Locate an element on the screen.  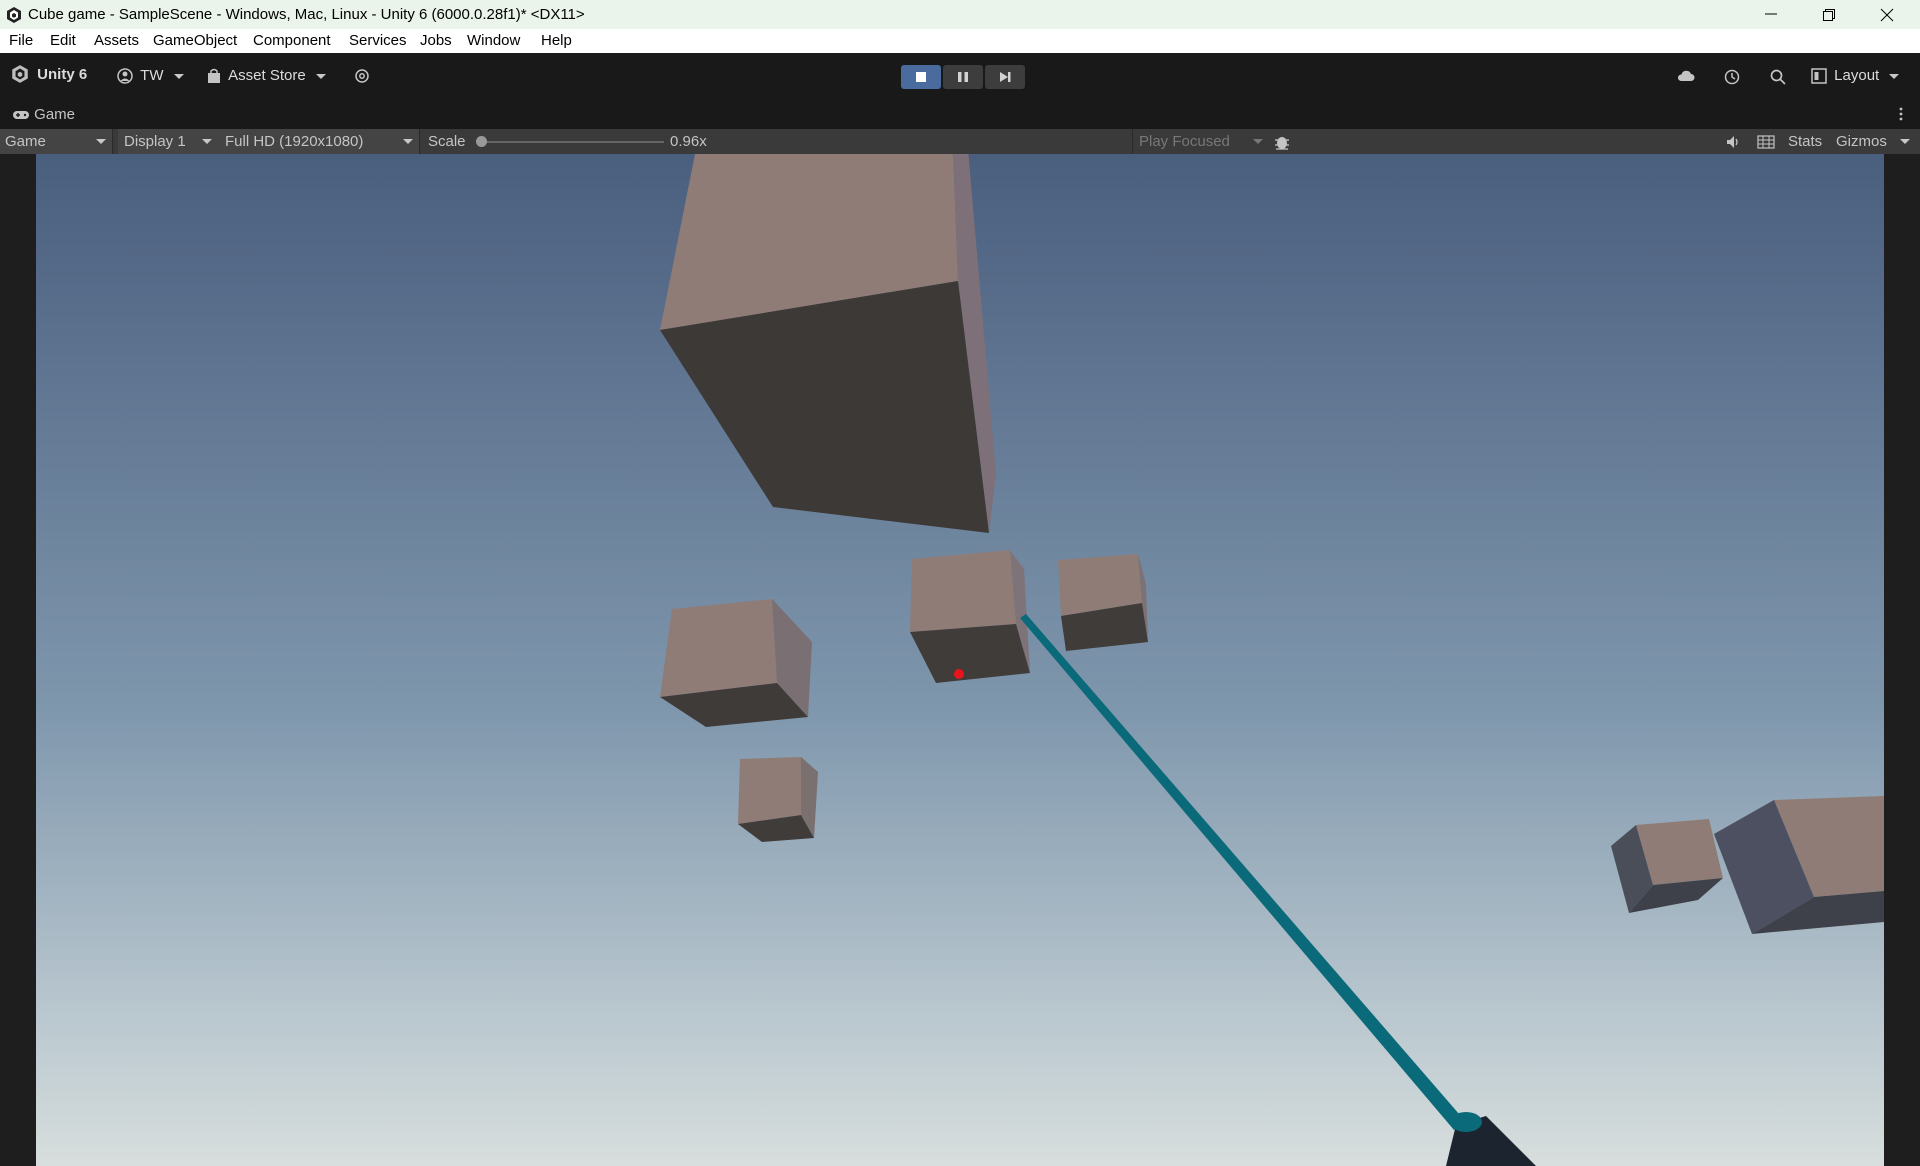
layout-dropdown: Layout is located at coordinates (1855, 75).